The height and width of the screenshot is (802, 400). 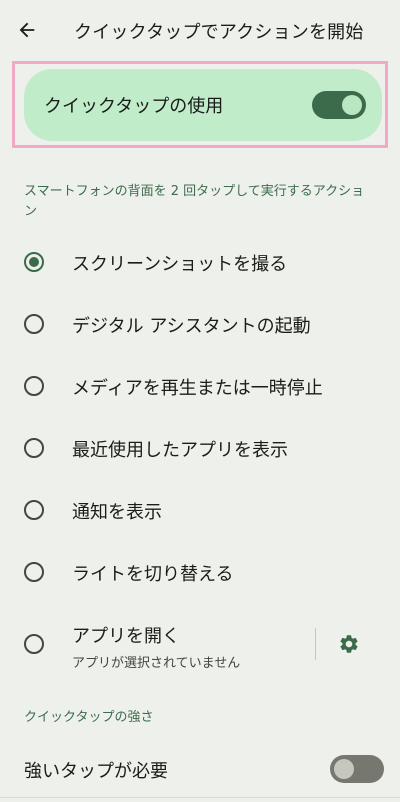 I want to click on radio-option-assistant: デジタル アシスタントの起動, so click(x=200, y=324).